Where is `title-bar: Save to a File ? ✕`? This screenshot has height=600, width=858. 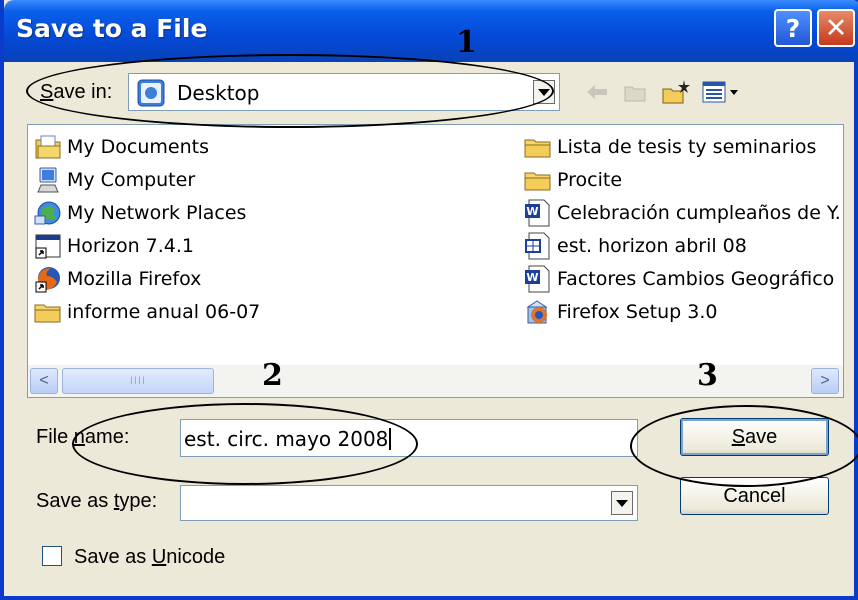
title-bar: Save to a File ? ✕ is located at coordinates (431, 31).